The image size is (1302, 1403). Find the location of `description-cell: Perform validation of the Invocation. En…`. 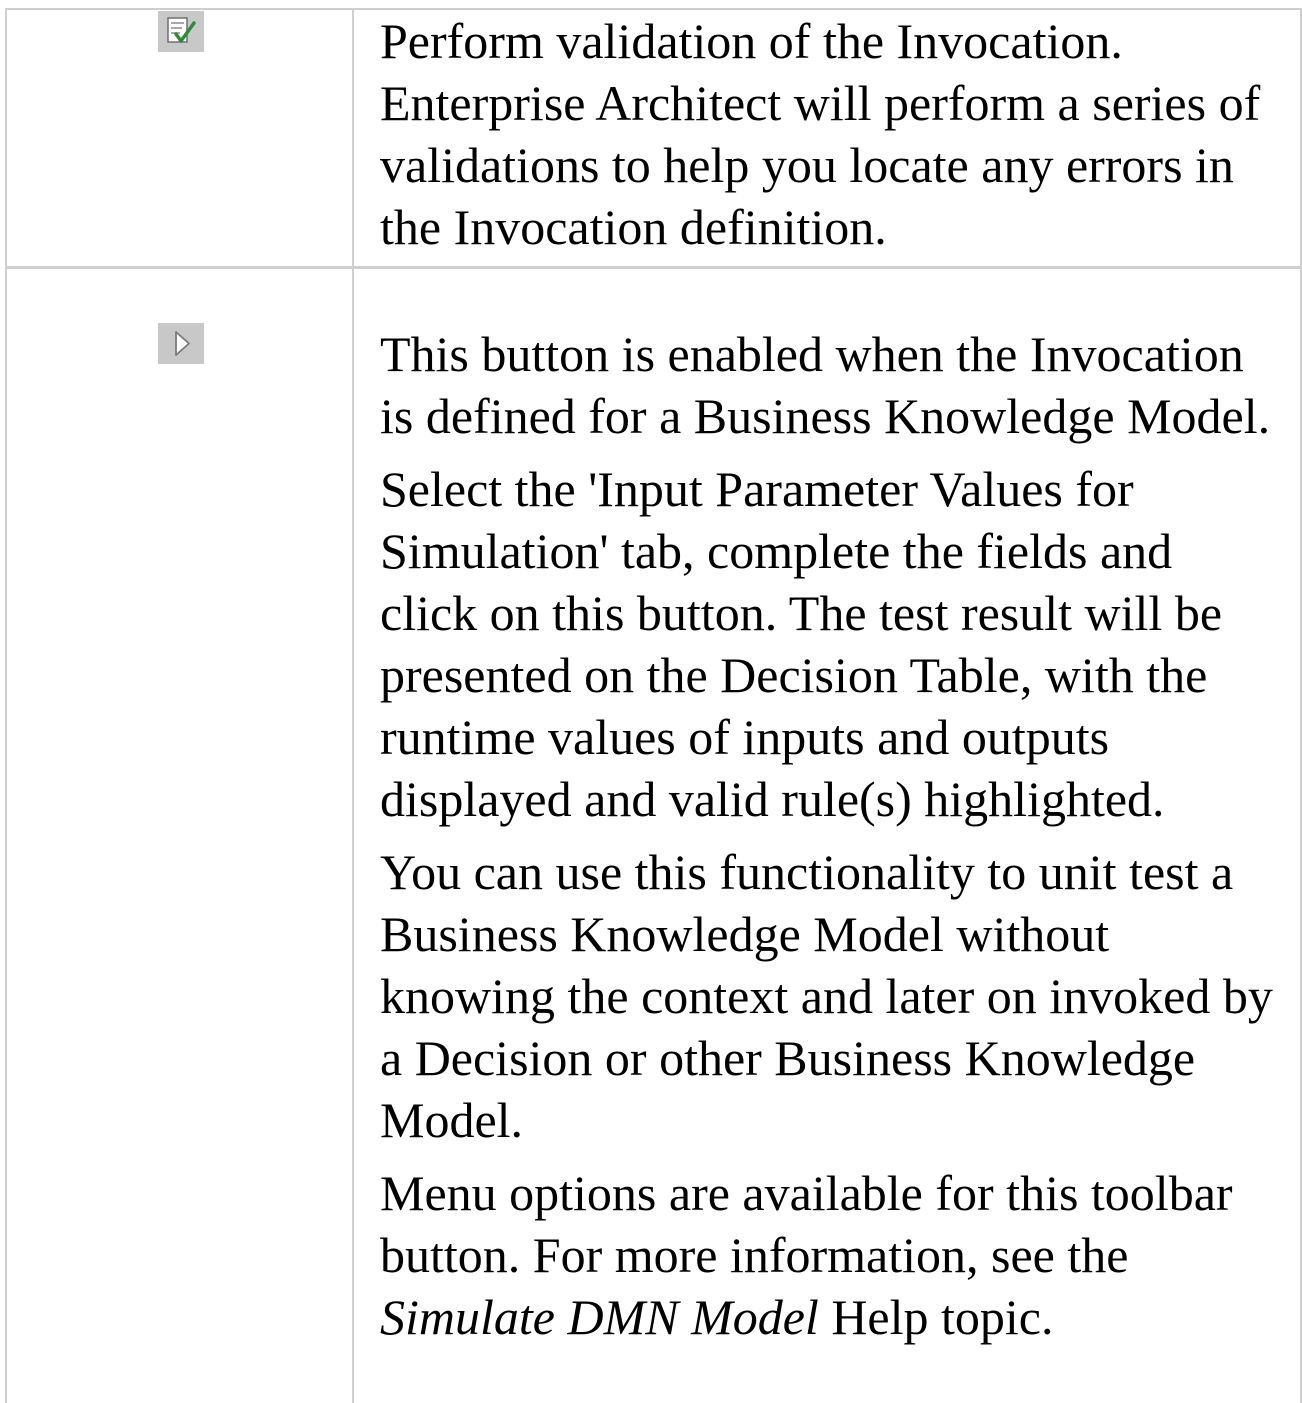

description-cell: Perform validation of the Invocation. En… is located at coordinates (830, 134).